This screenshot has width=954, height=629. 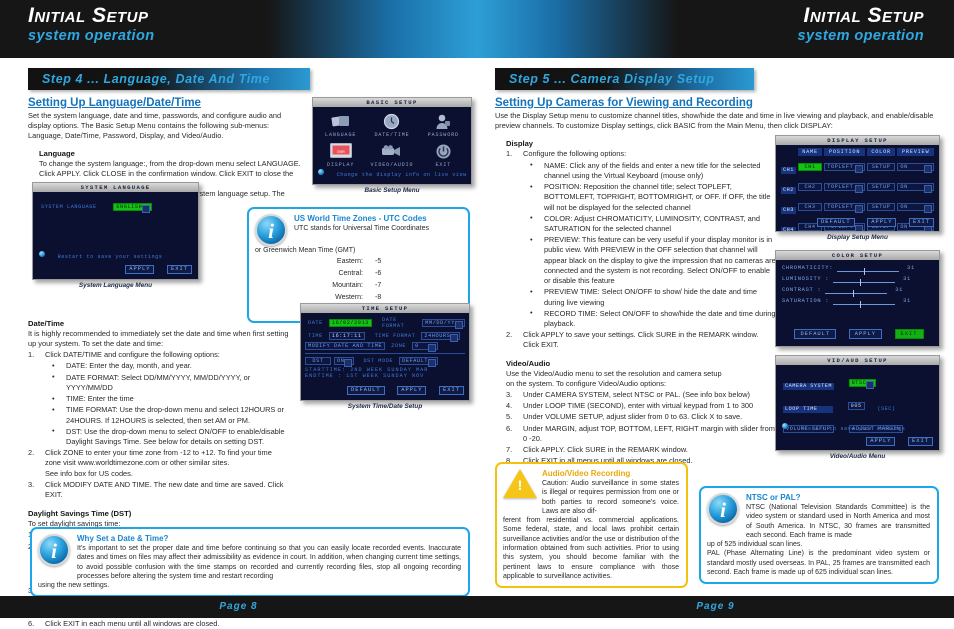 I want to click on slider-label: CHROMATICITY:, so click(x=808, y=268).